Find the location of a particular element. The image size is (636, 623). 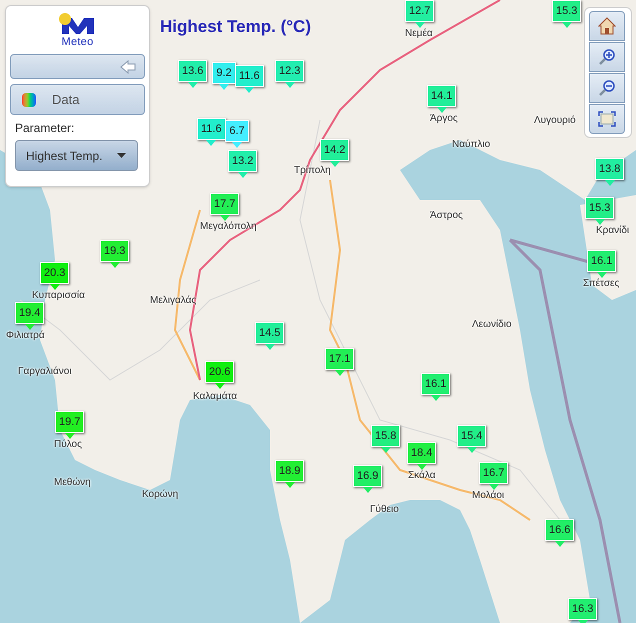

place-label: Κορώνη is located at coordinates (160, 495).